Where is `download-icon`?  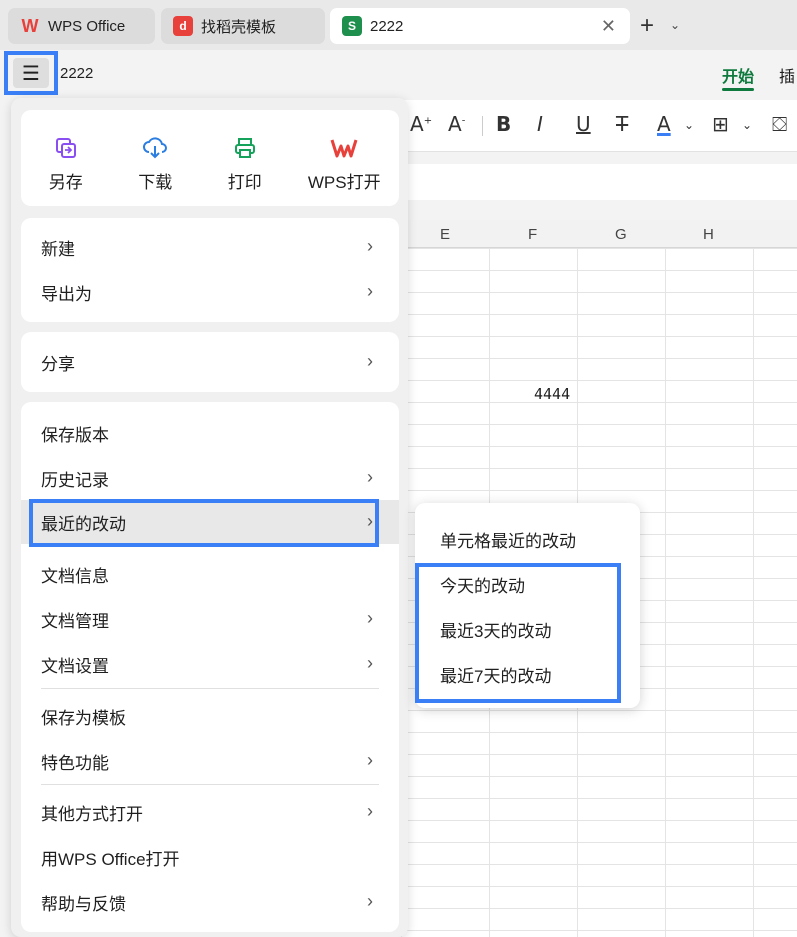 download-icon is located at coordinates (155, 148).